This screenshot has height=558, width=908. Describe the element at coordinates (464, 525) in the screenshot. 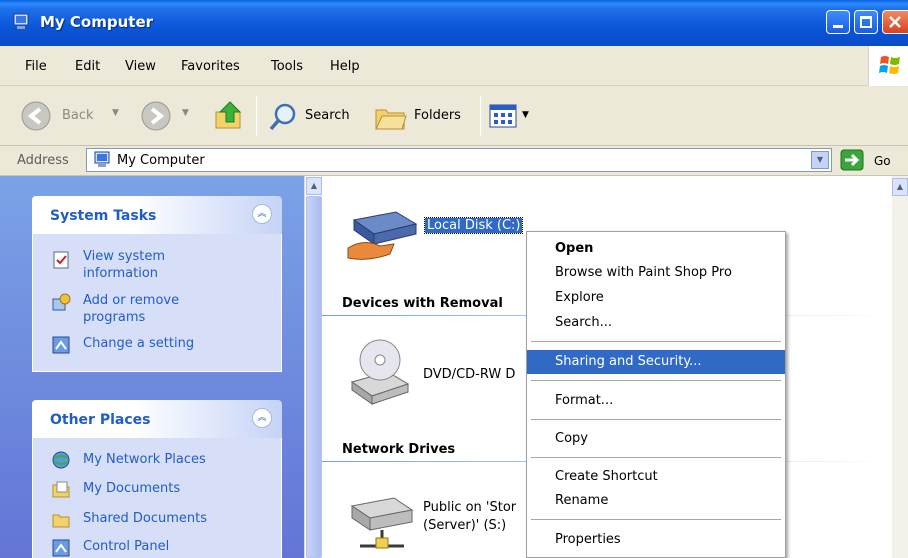

I see `network-drive-label-line2: (Server)' (S:)` at that location.